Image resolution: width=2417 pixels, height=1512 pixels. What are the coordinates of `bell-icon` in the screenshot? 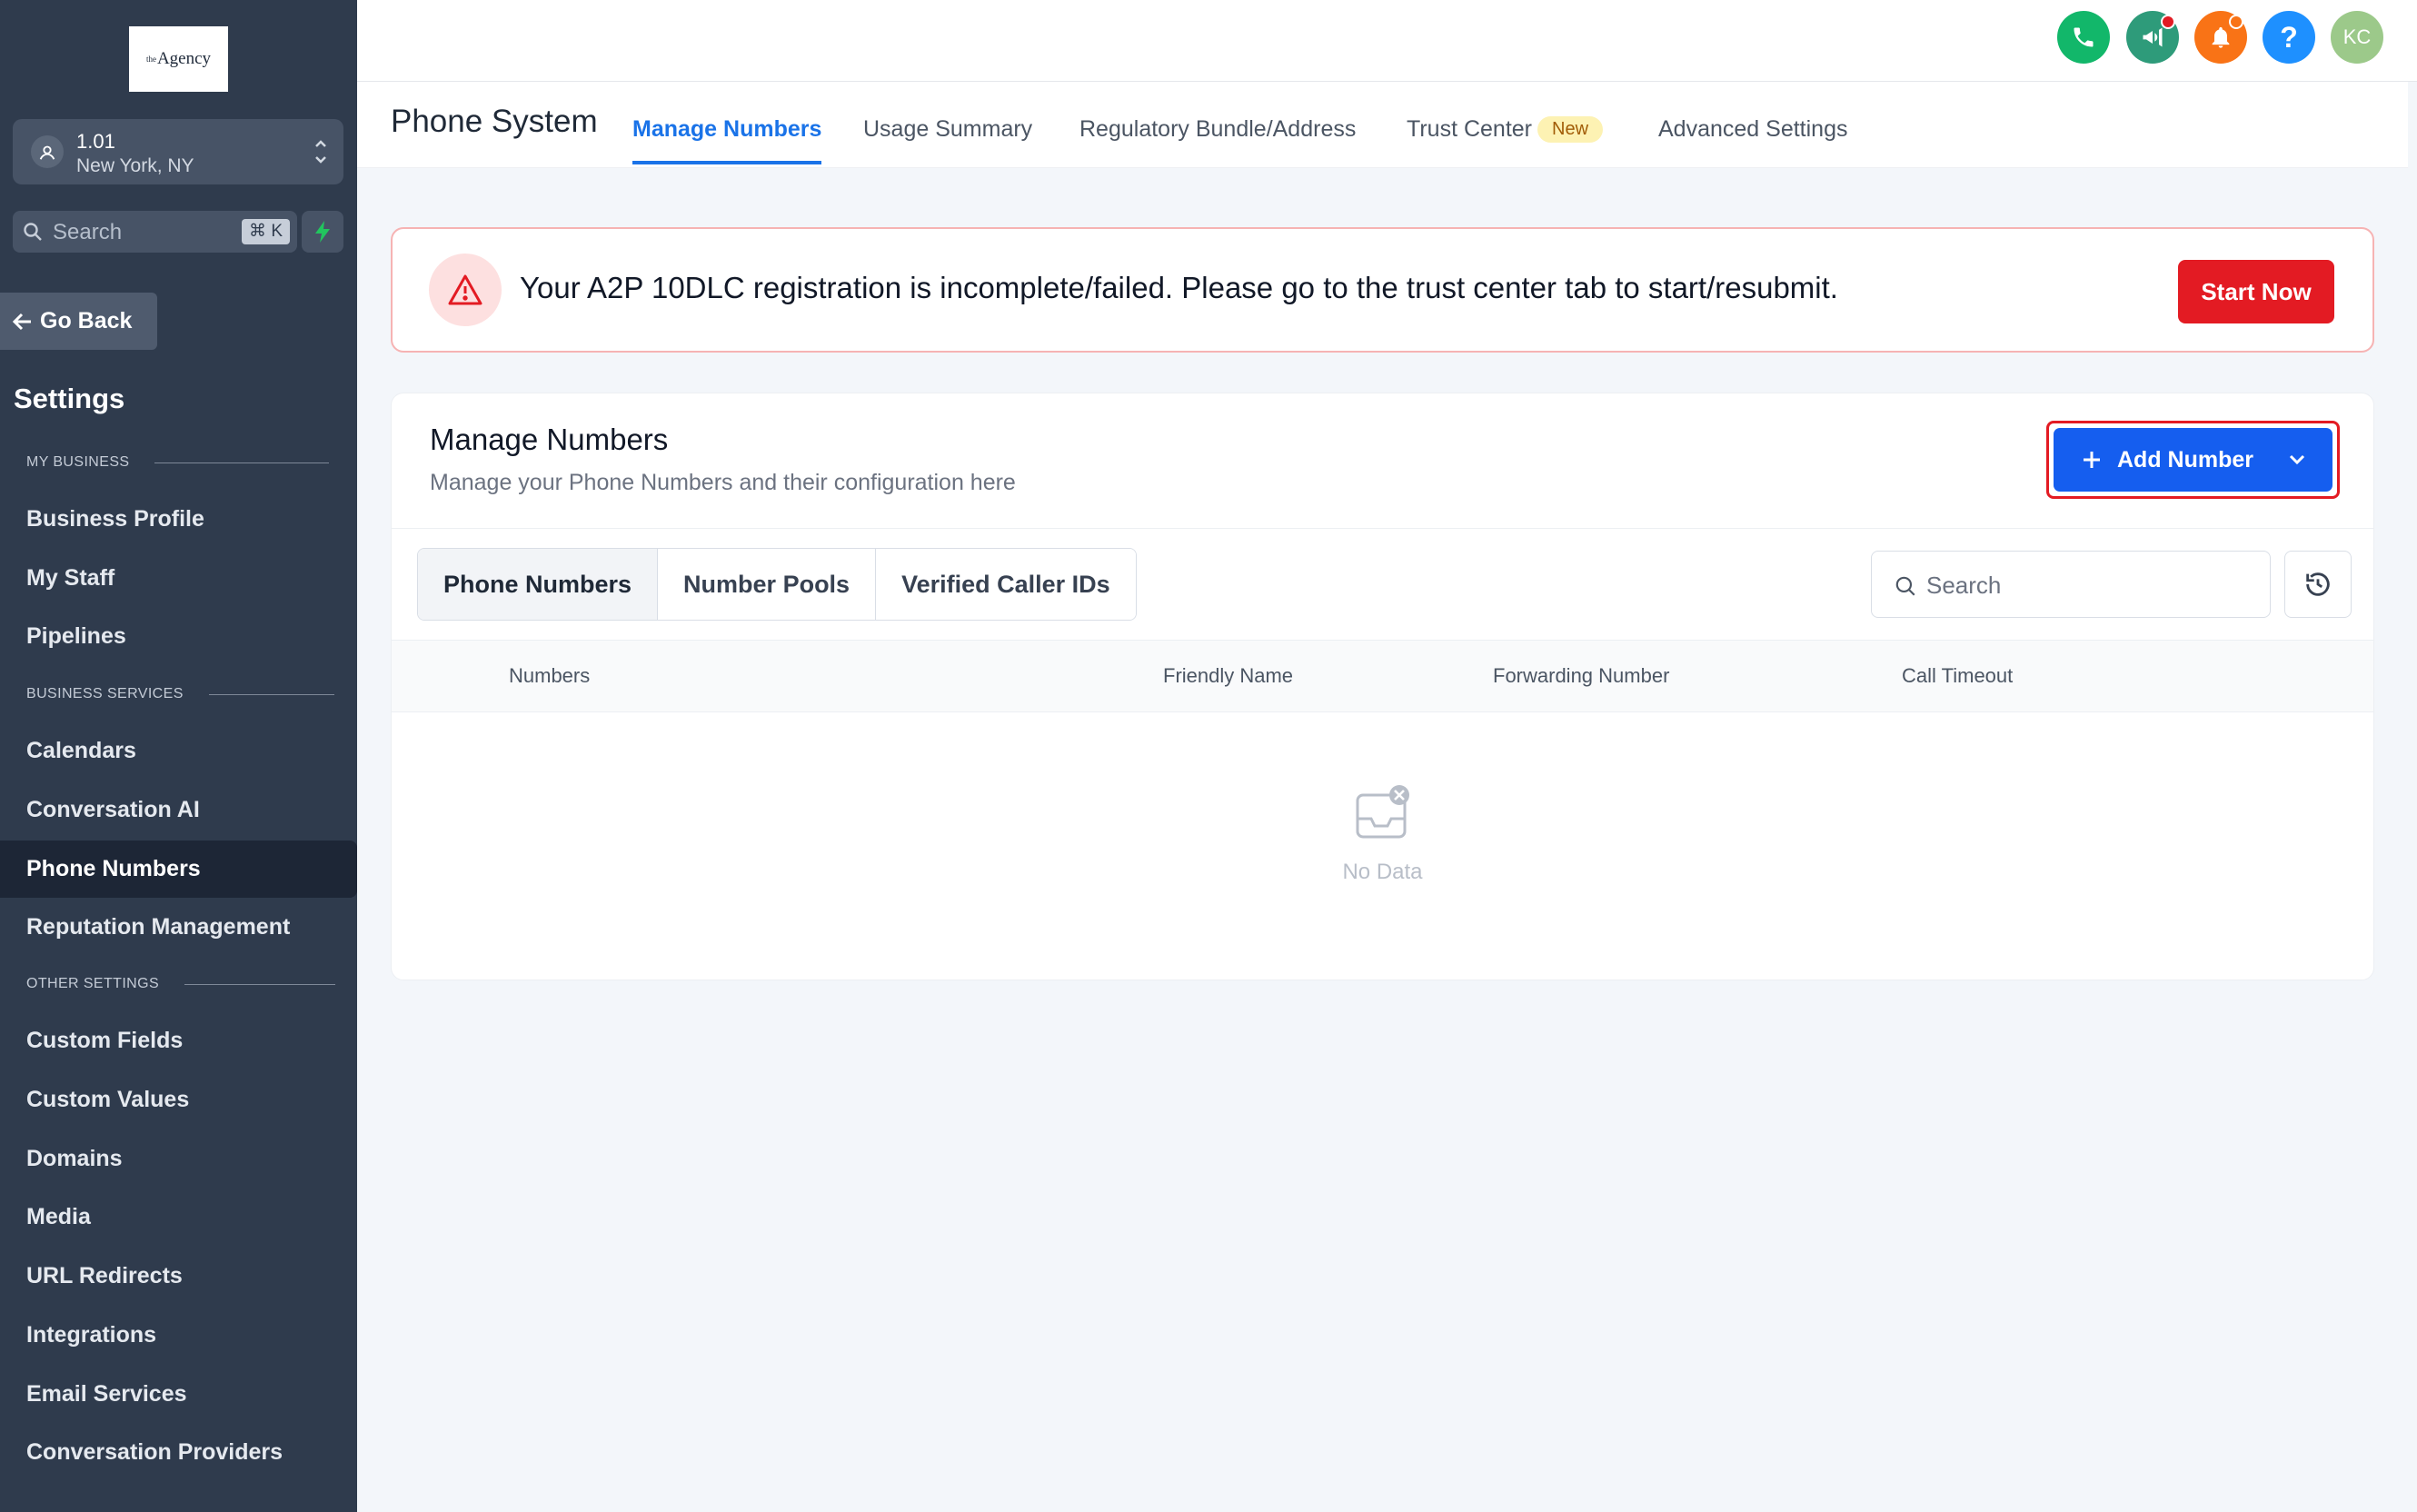 It's located at (2221, 37).